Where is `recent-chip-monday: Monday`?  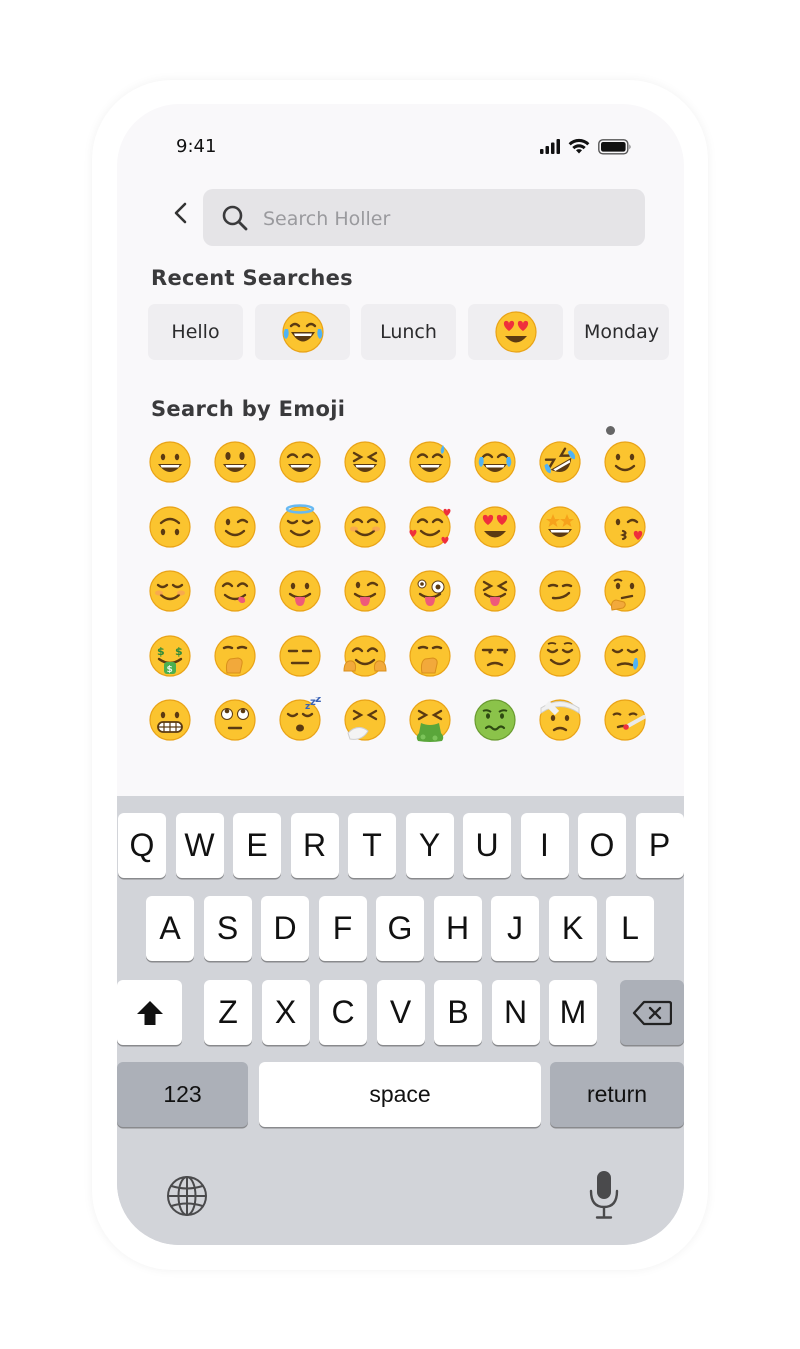 recent-chip-monday: Monday is located at coordinates (621, 332).